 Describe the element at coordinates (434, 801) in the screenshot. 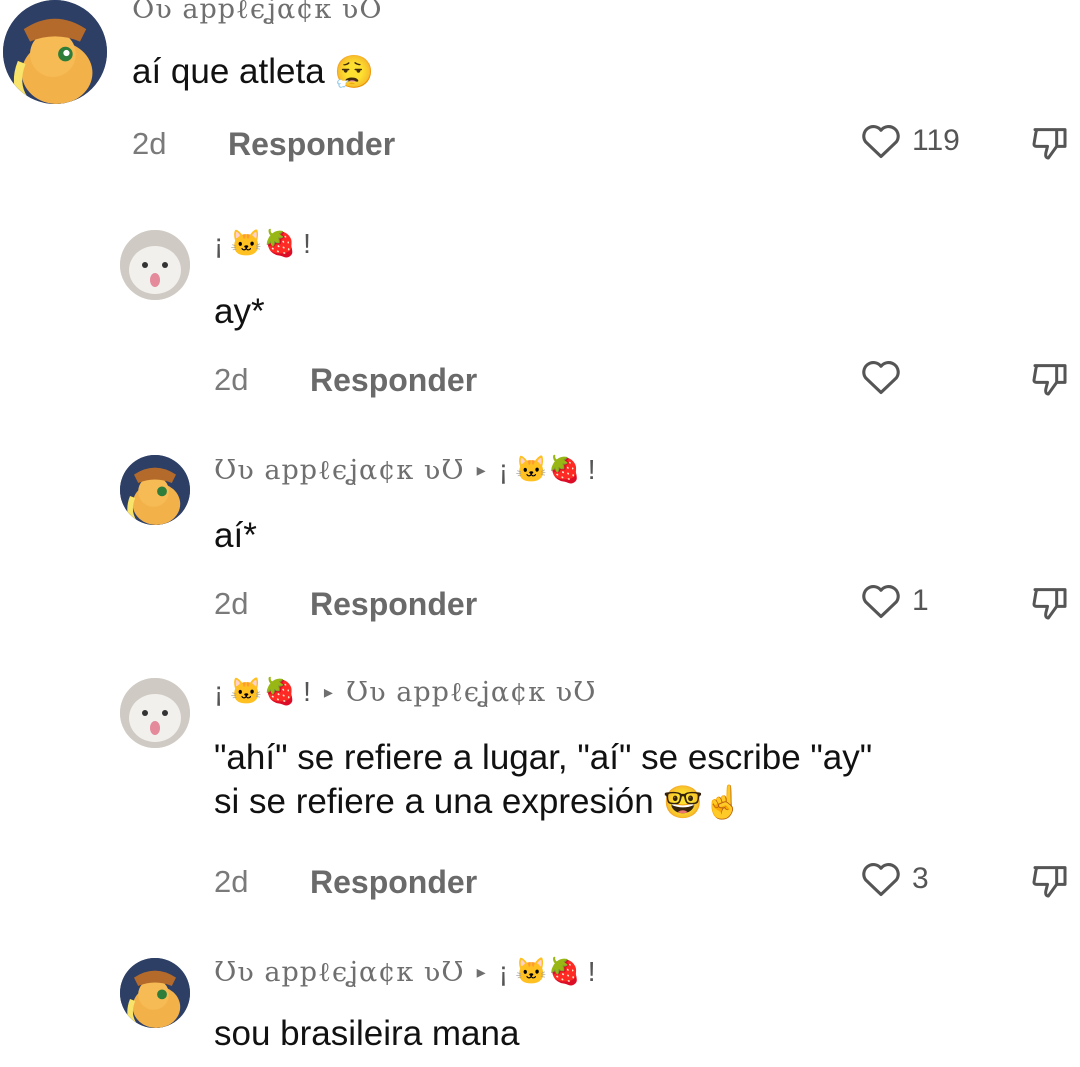

I see `comment-text-line-2: si se refiere a una expresión` at that location.